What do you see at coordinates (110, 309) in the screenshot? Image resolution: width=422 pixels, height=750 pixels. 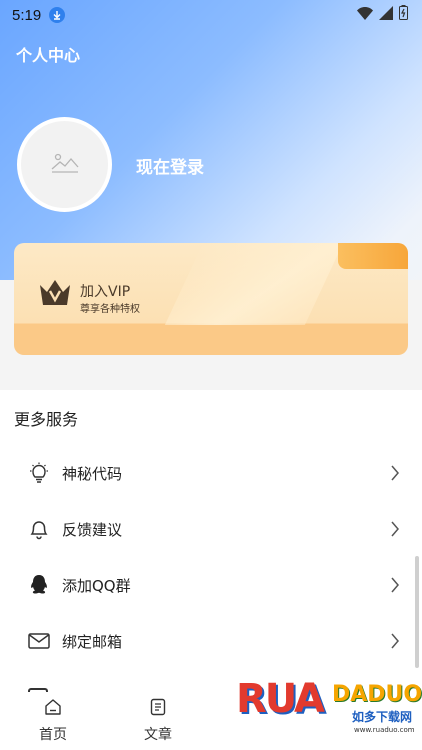 I see `vip-subtitle: 尊享各种特权` at bounding box center [110, 309].